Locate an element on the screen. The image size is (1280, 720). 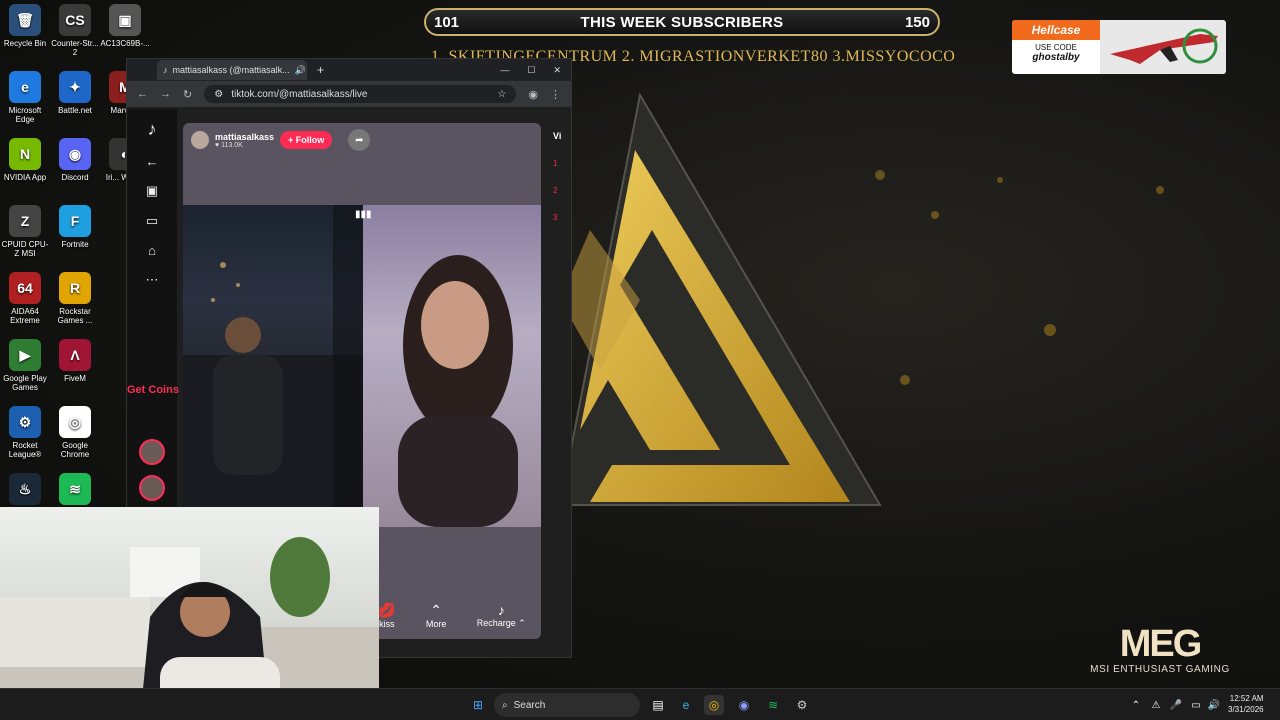
live-tv-icon: ▣ is located at coordinates (152, 191).